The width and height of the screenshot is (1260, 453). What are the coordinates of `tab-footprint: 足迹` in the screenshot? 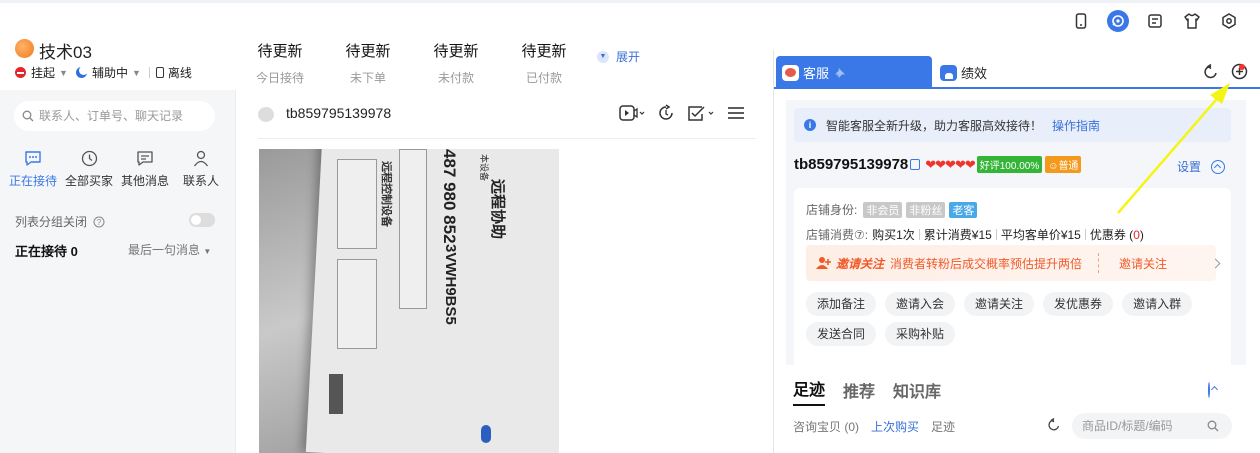 It's located at (809, 391).